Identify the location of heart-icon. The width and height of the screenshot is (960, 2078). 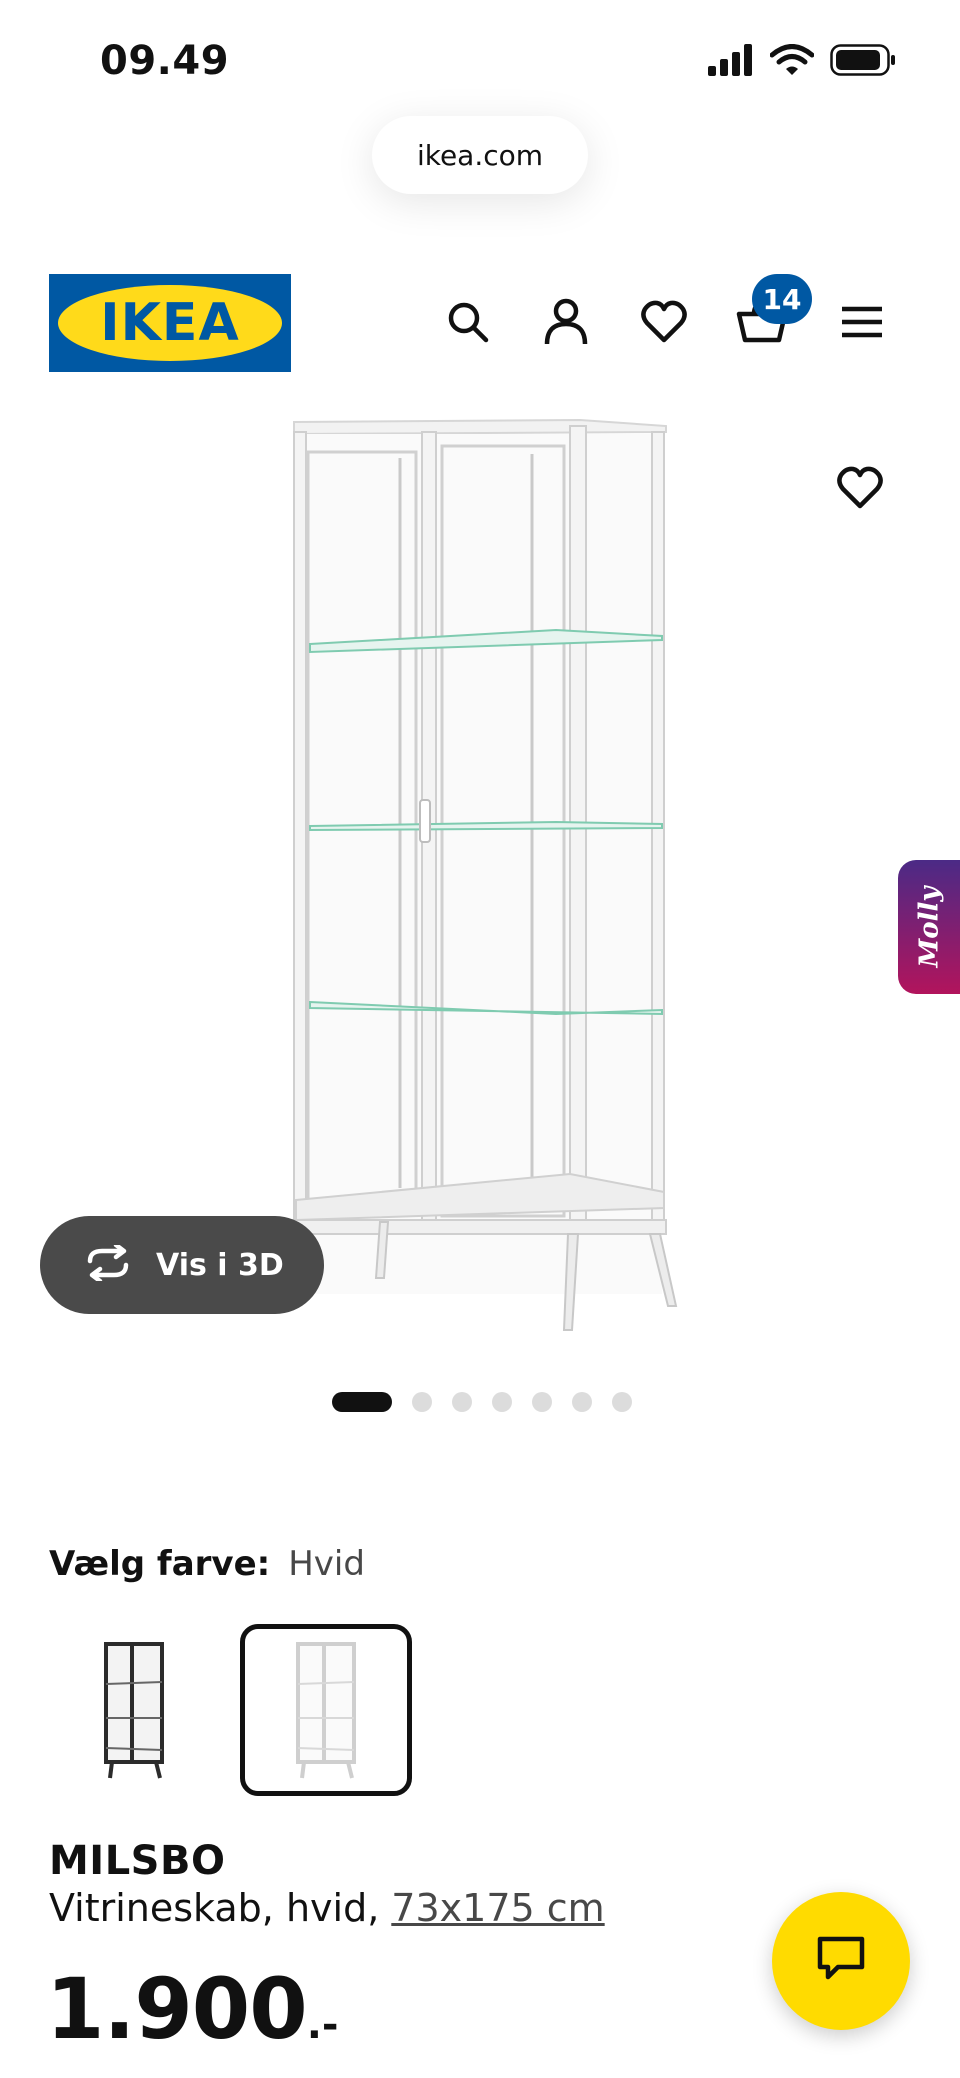
(664, 322).